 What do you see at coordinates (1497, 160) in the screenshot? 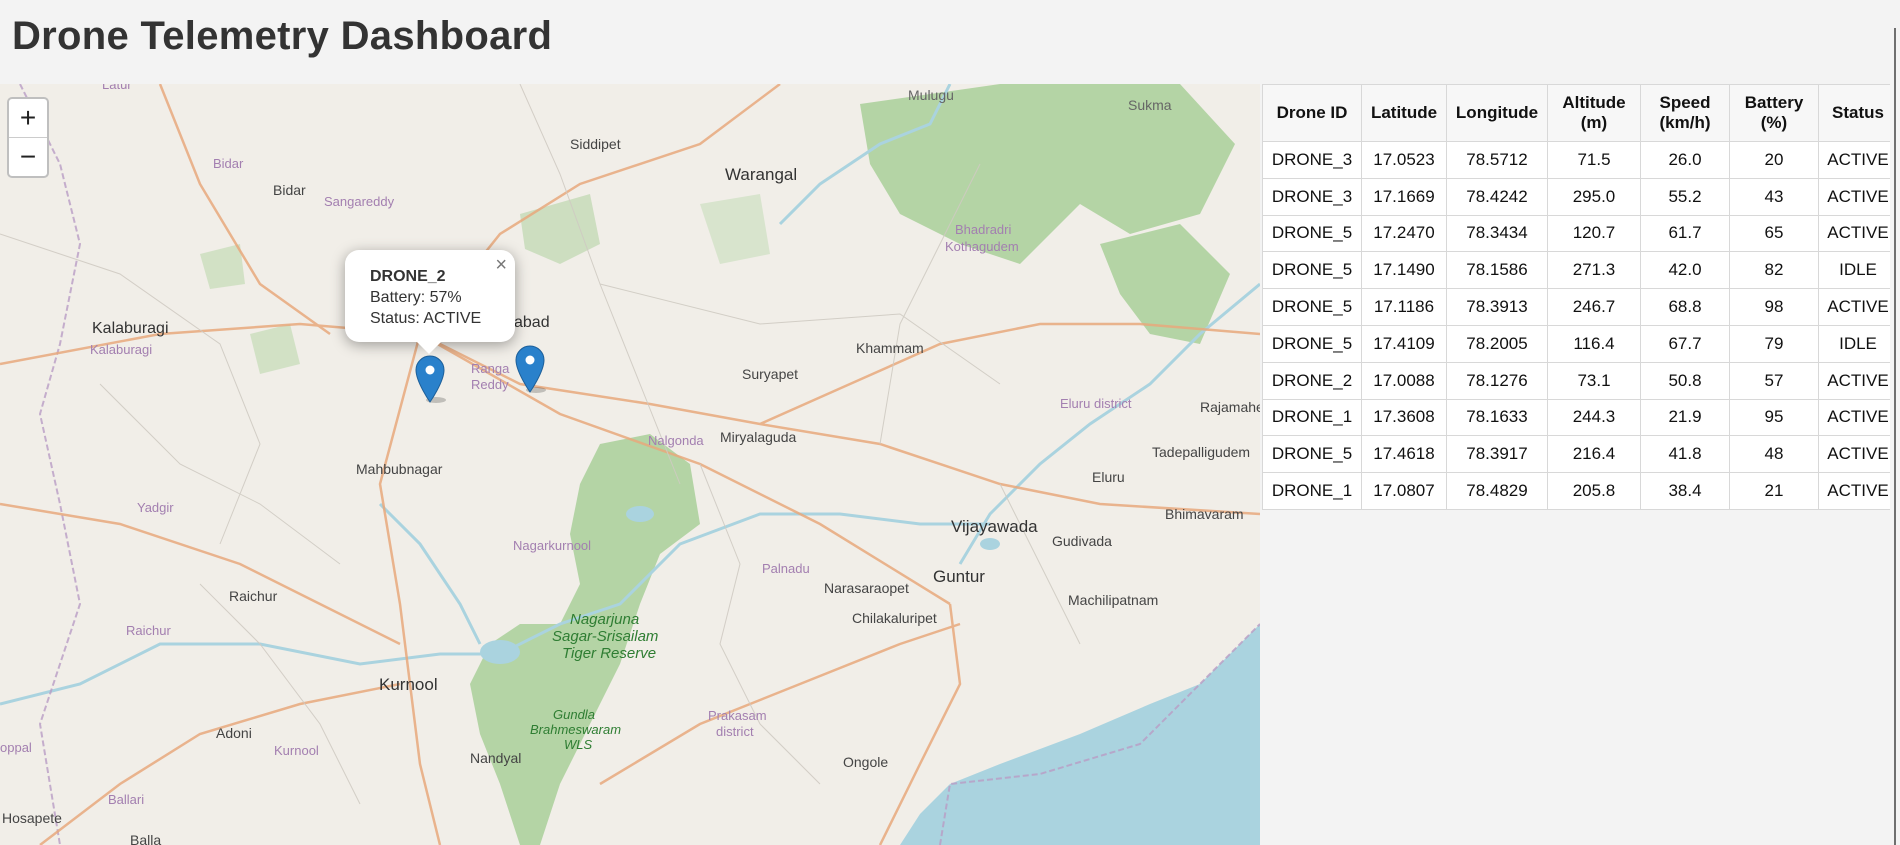
I see `cell-longitude: 78.5712` at bounding box center [1497, 160].